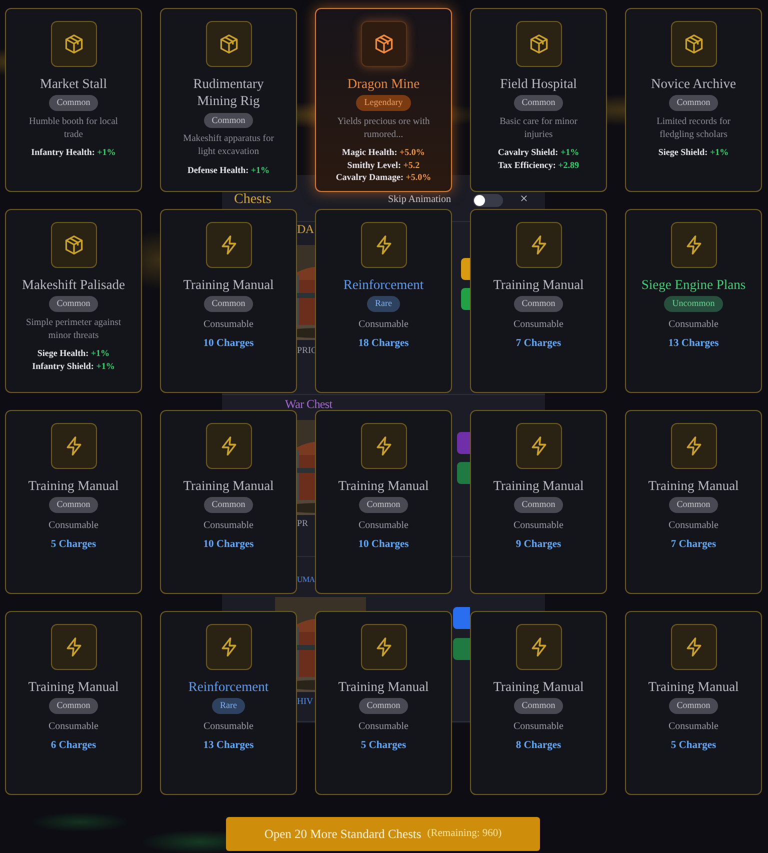 Image resolution: width=768 pixels, height=853 pixels. Describe the element at coordinates (539, 165) in the screenshot. I see `bonus-stat: Tax Efficiency: +2.89` at that location.